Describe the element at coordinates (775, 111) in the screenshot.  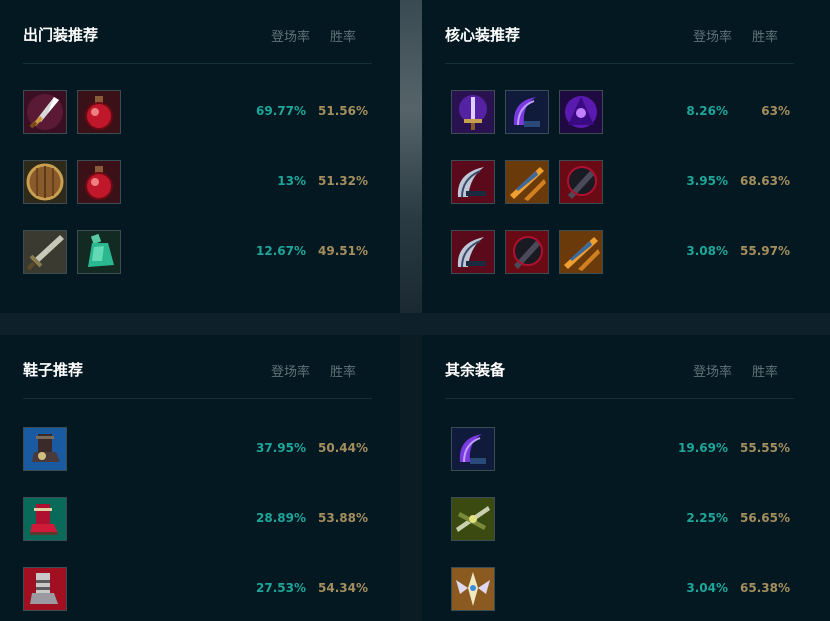
I see `win-rate-value: 63%` at that location.